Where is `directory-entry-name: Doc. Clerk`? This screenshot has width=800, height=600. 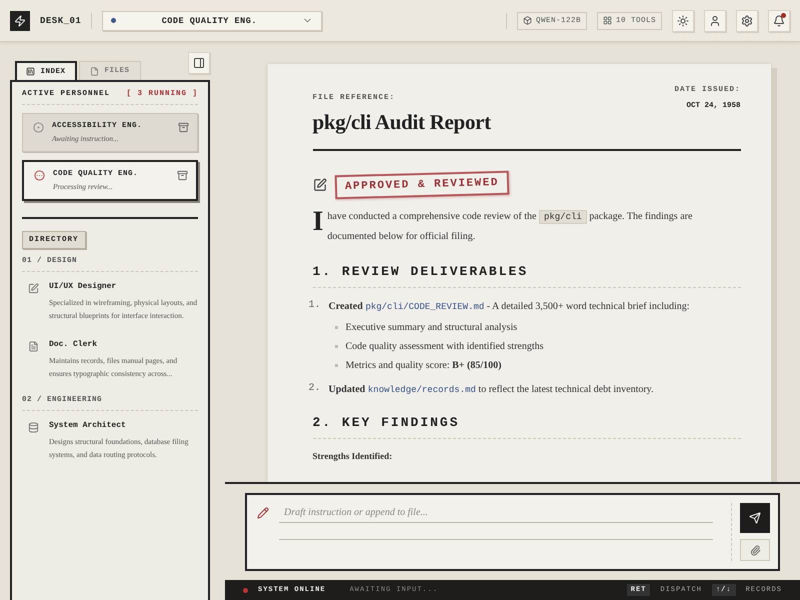 directory-entry-name: Doc. Clerk is located at coordinates (123, 344).